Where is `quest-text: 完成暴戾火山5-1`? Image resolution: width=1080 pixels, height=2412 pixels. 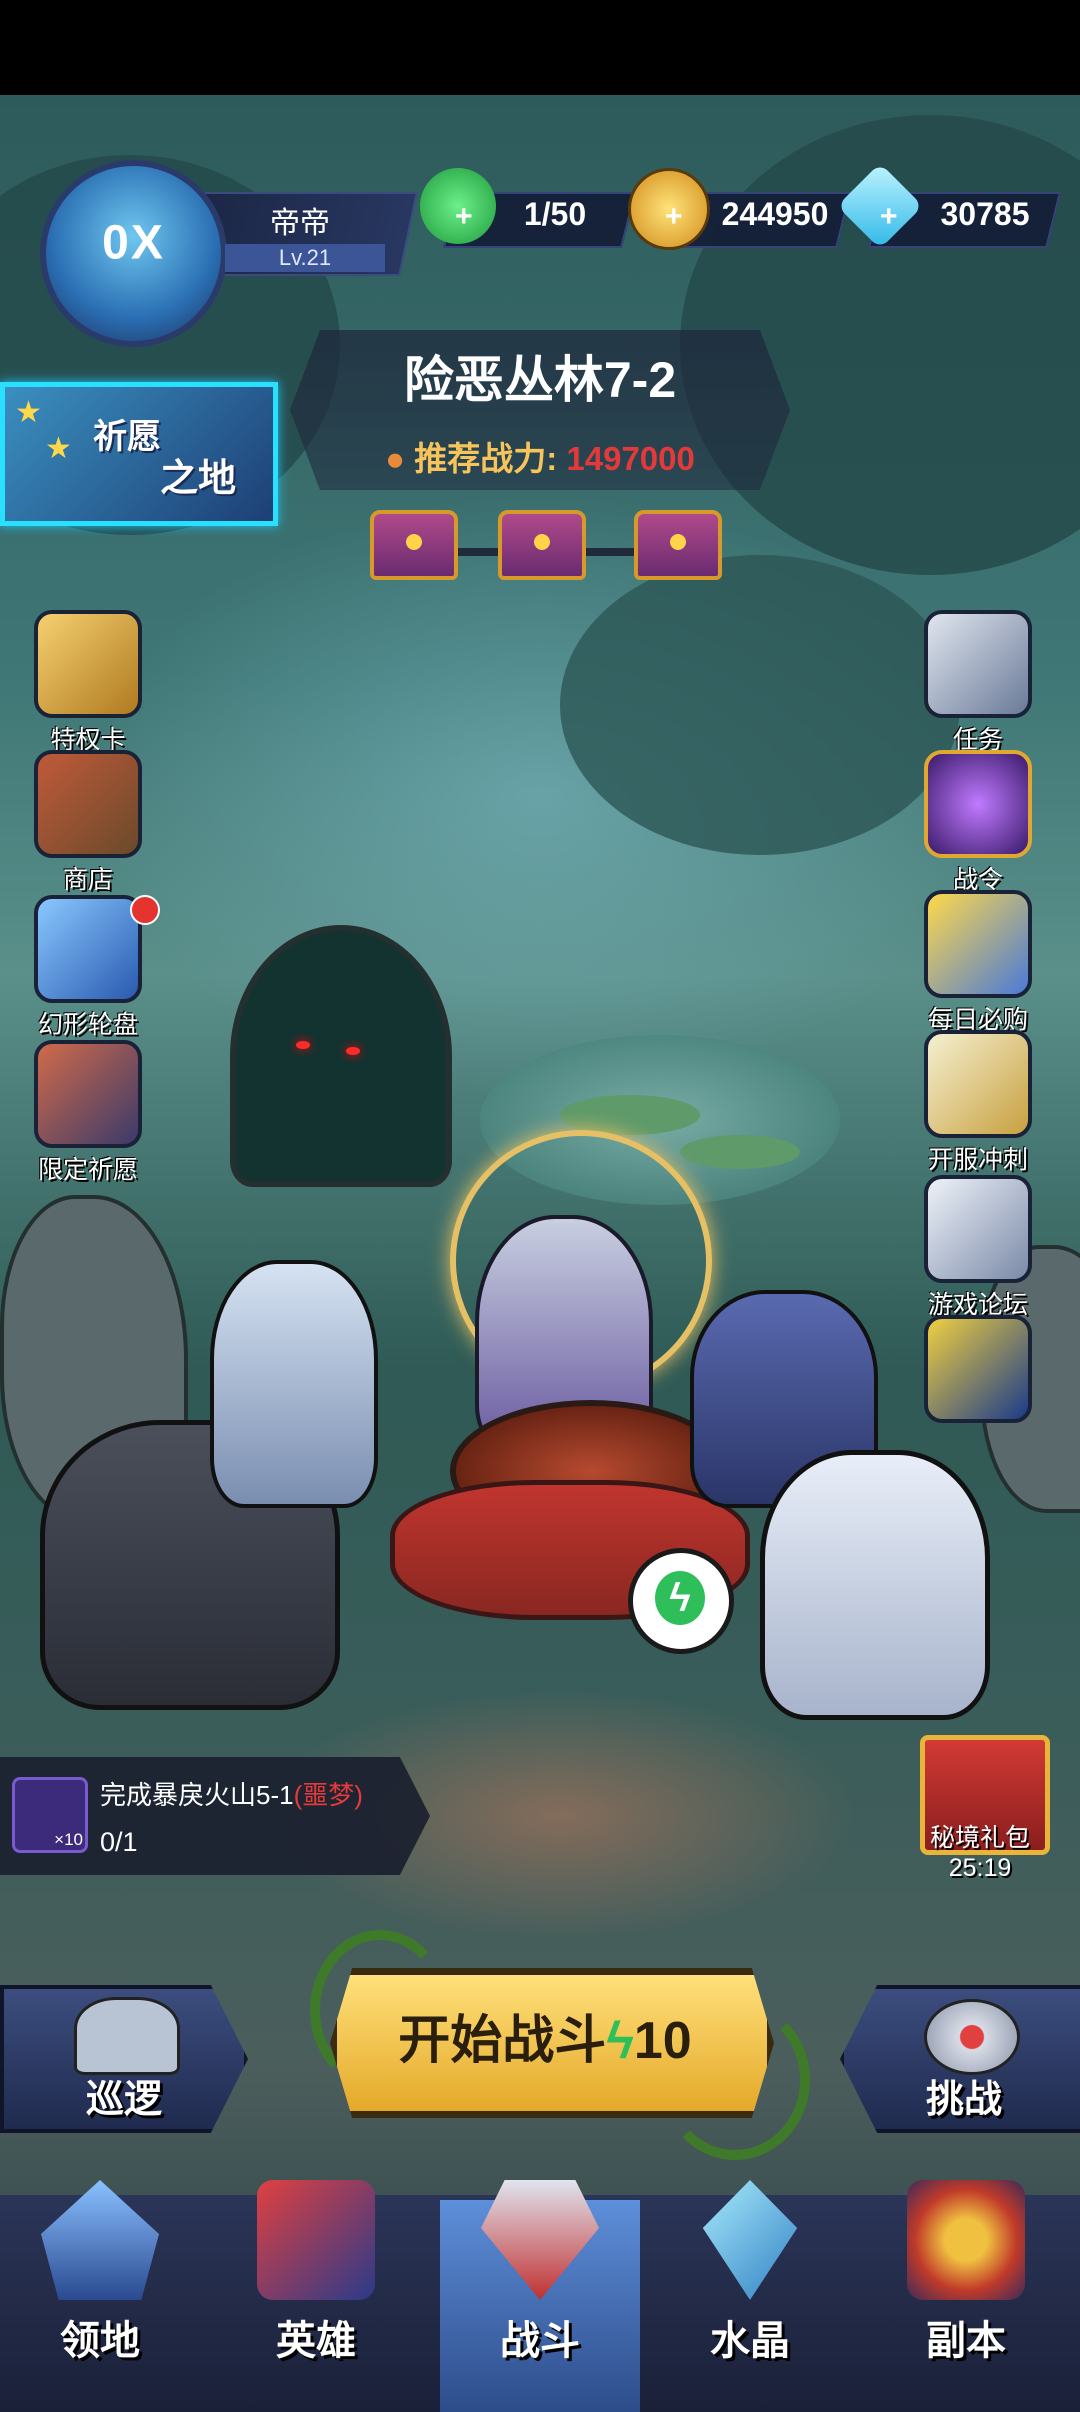
quest-text: 完成暴戾火山5-1 is located at coordinates (197, 1795).